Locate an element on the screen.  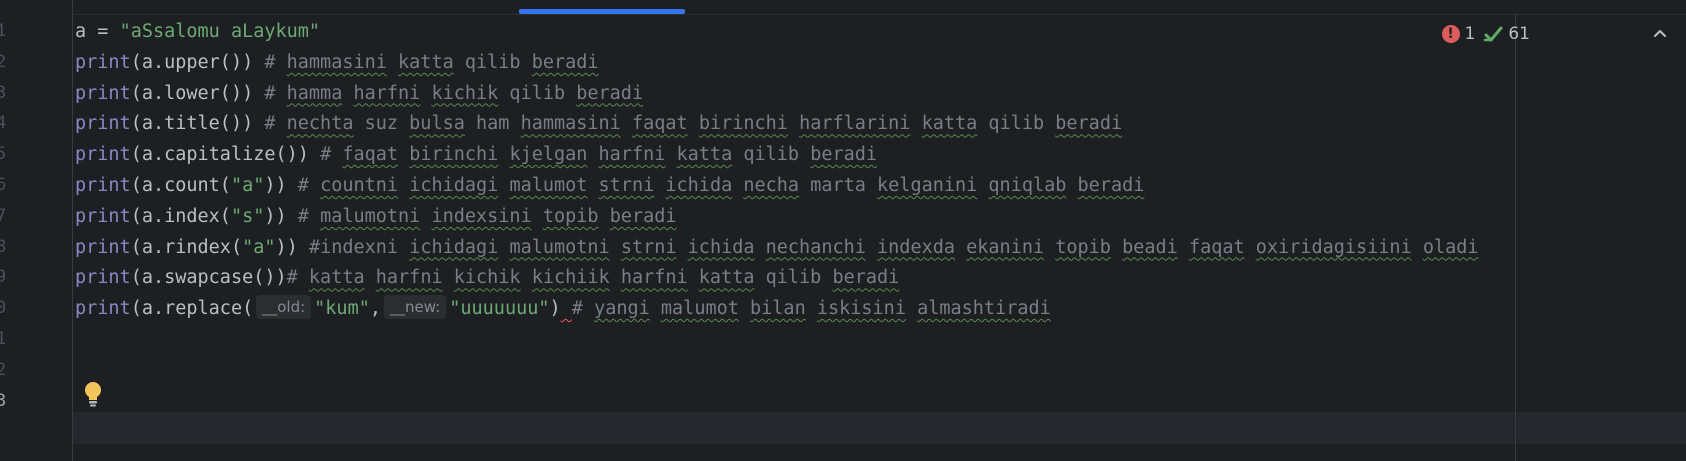
line-number: 5 is located at coordinates (3, 154).